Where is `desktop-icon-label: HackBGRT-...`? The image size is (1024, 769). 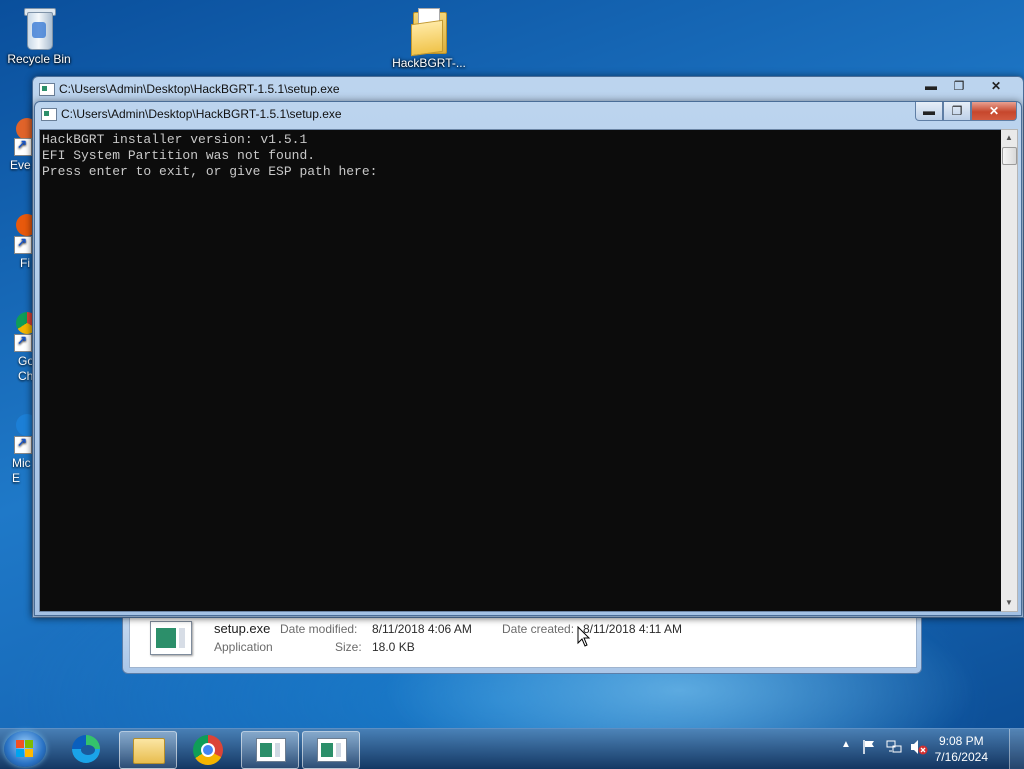 desktop-icon-label: HackBGRT-... is located at coordinates (429, 63).